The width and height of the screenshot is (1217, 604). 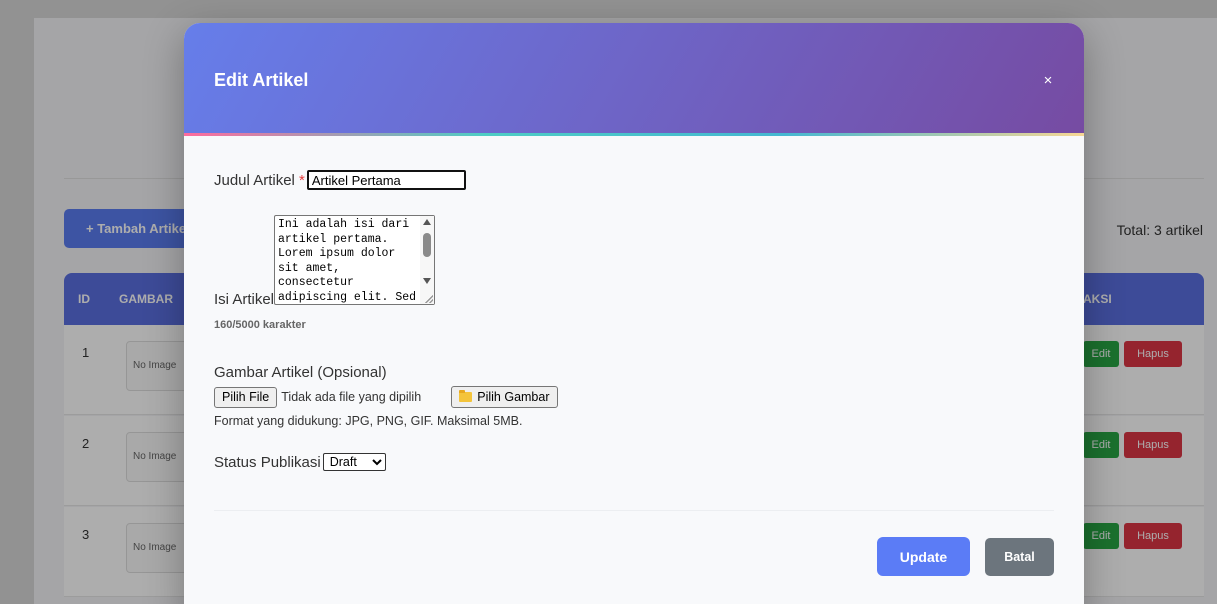 What do you see at coordinates (267, 462) in the screenshot?
I see `status-label: Status Publikasi` at bounding box center [267, 462].